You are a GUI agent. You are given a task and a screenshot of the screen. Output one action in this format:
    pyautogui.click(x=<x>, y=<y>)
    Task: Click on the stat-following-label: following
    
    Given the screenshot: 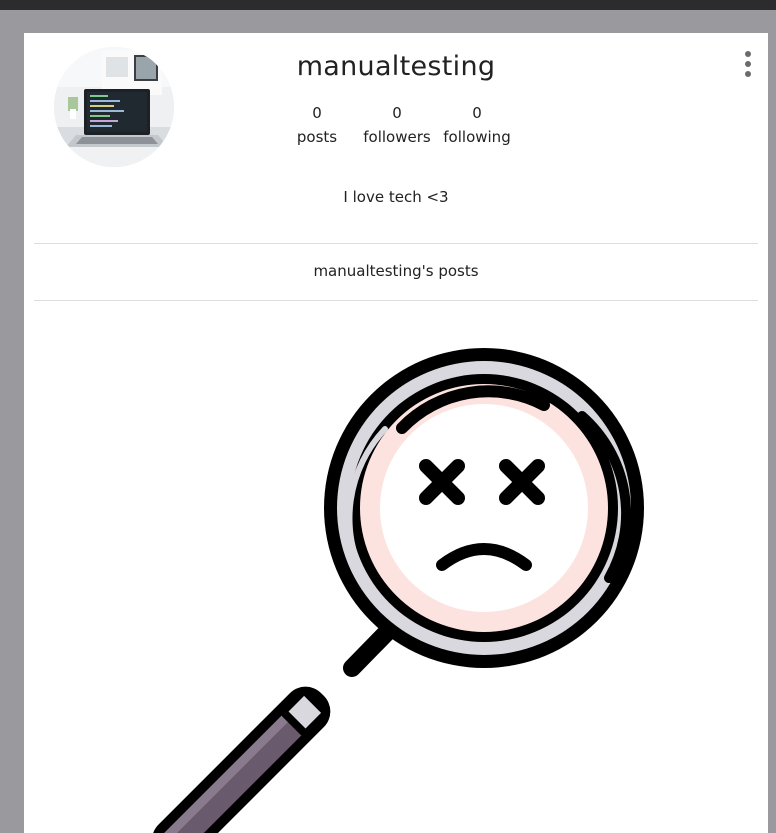 What is the action you would take?
    pyautogui.click(x=477, y=137)
    